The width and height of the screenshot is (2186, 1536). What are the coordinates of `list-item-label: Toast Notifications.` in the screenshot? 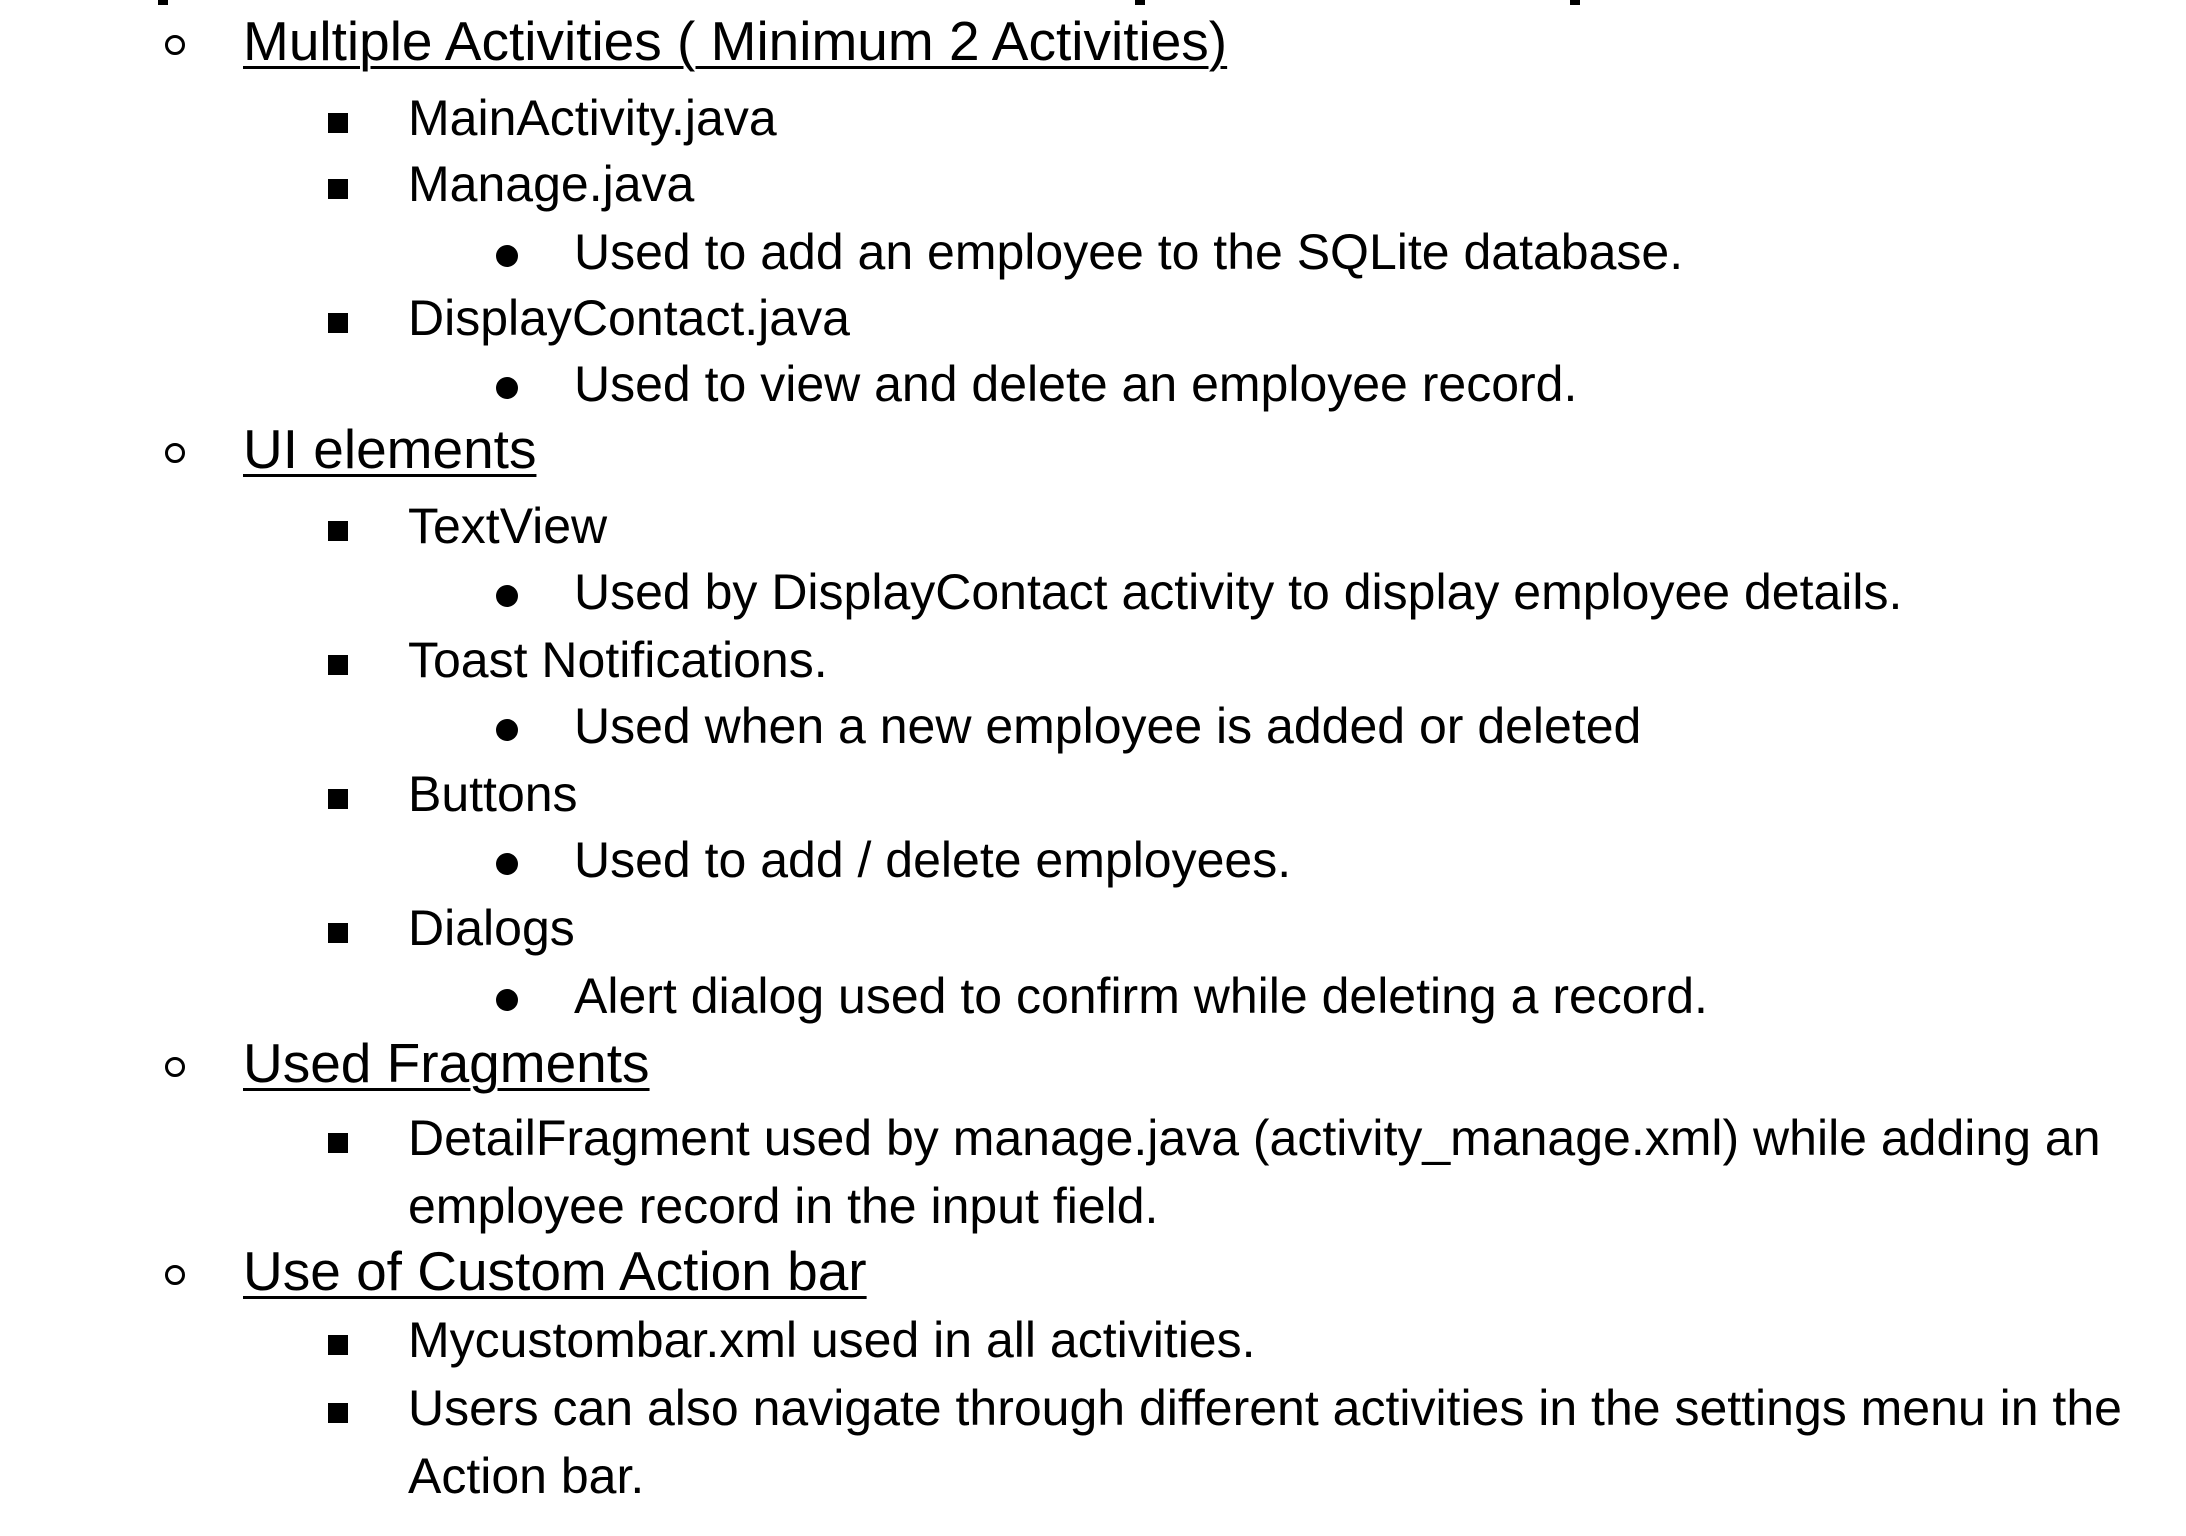 It's located at (618, 660).